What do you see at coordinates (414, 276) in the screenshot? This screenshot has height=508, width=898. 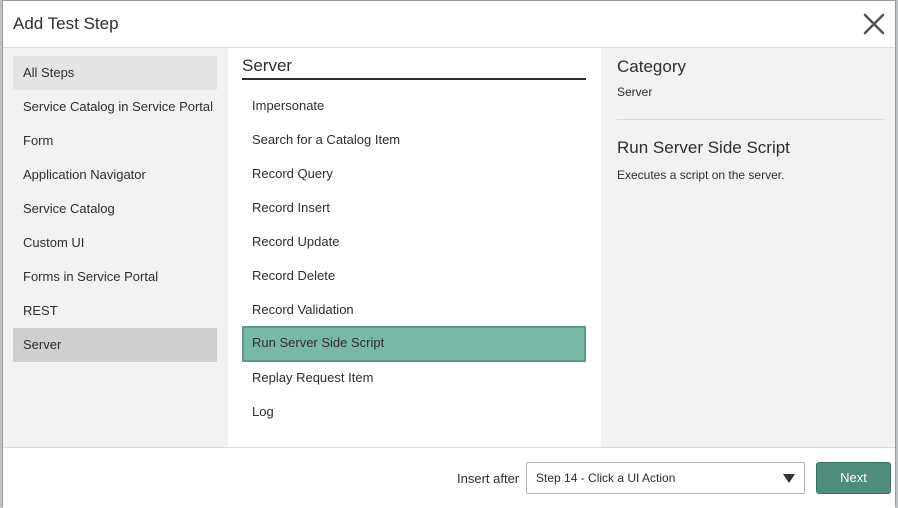 I see `step-item: Record Delete` at bounding box center [414, 276].